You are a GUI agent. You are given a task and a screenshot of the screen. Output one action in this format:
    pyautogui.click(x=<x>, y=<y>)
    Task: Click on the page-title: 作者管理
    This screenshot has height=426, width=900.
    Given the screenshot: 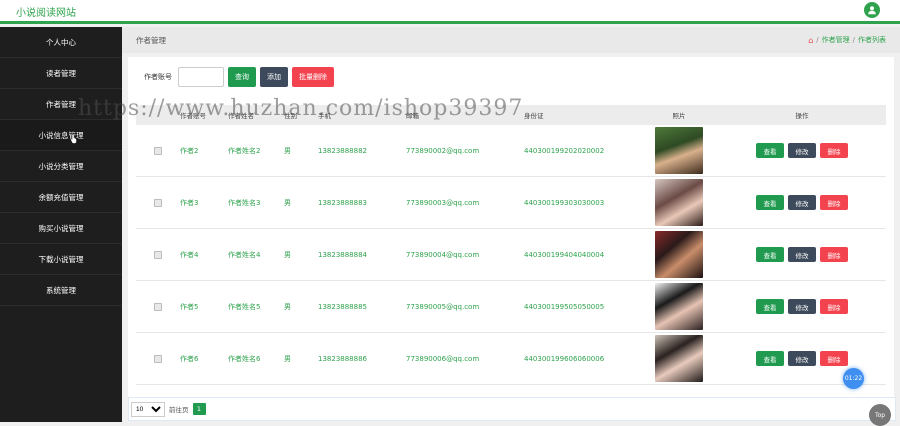 What is the action you would take?
    pyautogui.click(x=151, y=40)
    